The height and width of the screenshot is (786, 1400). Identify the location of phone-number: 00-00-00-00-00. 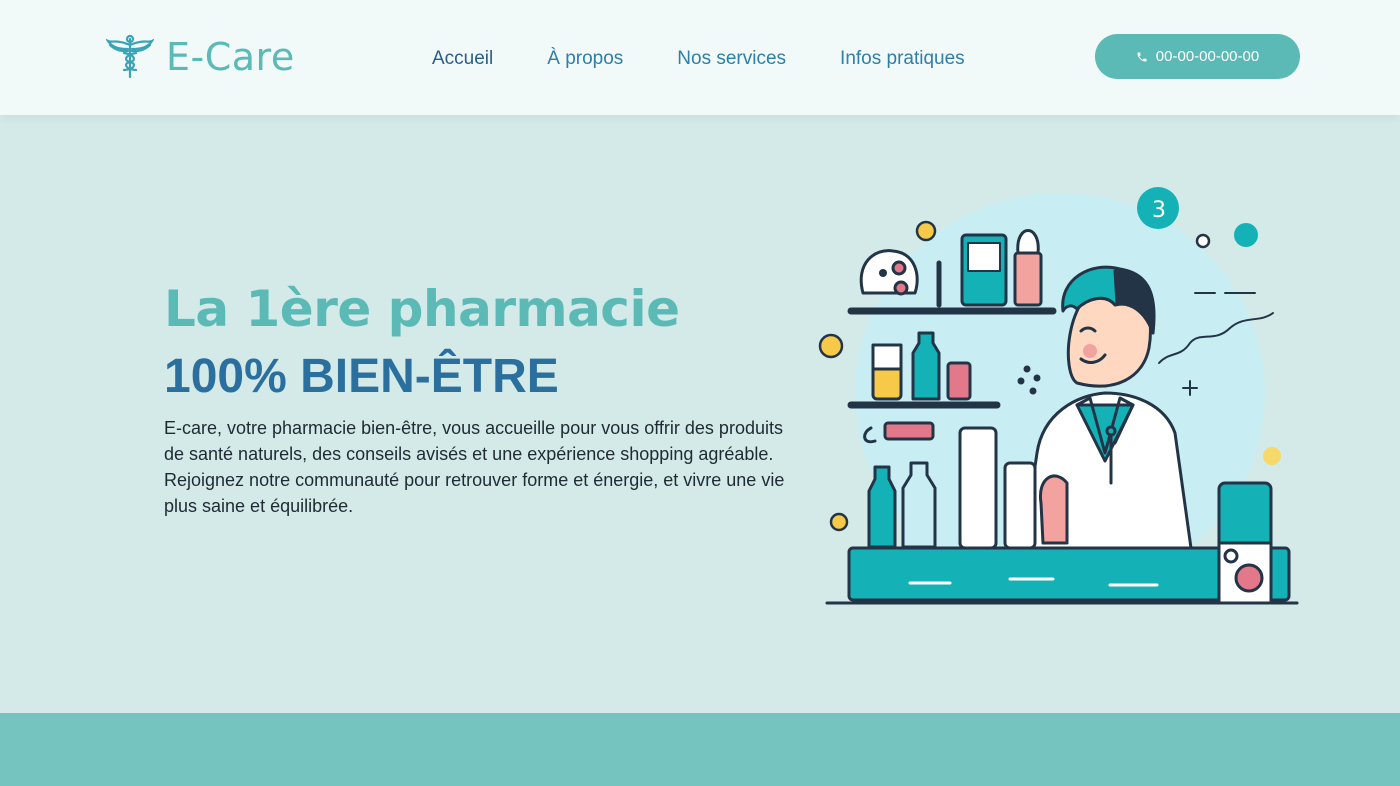
(1207, 56).